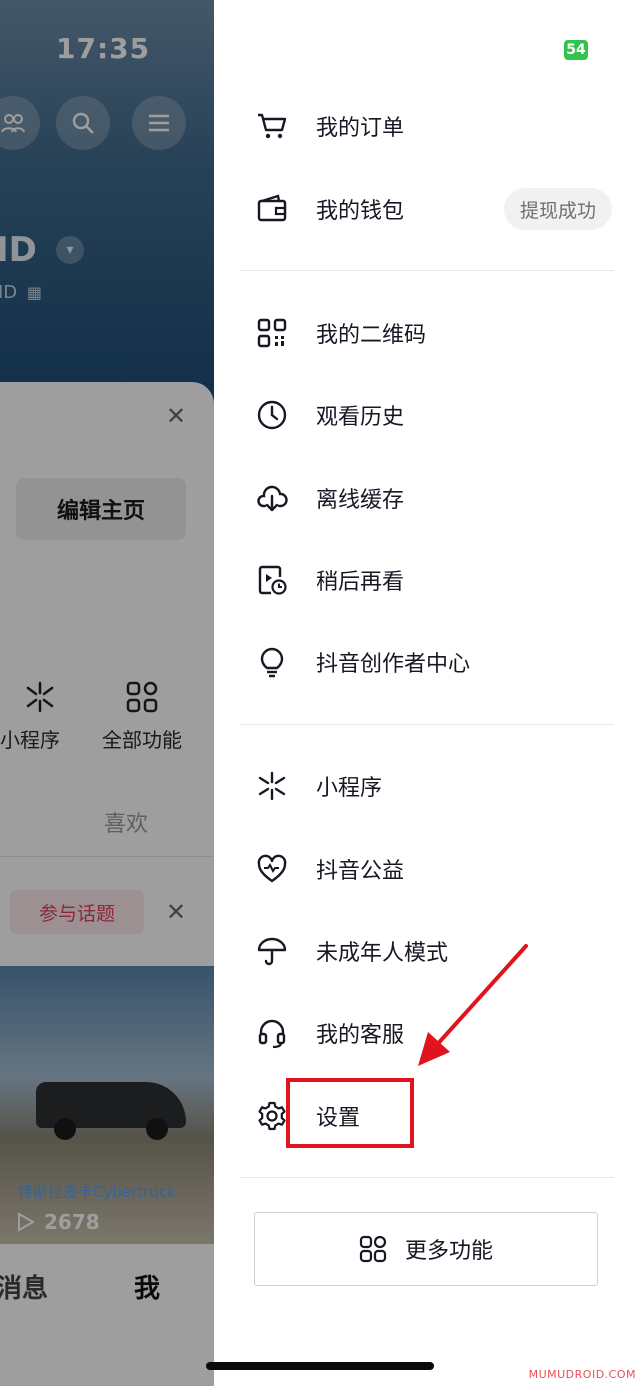 This screenshot has width=640, height=1386. I want to click on headset-icon, so click(272, 1033).